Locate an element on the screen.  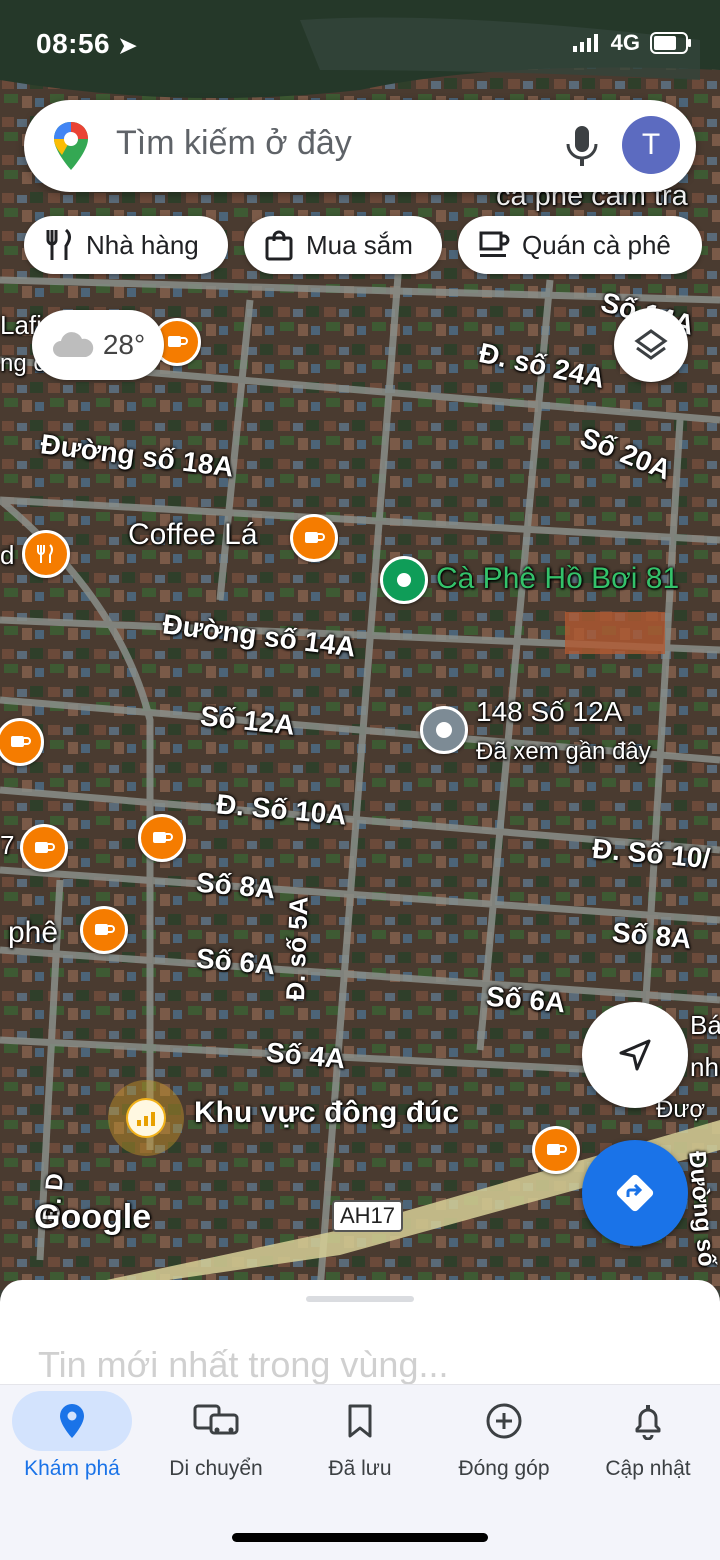
chip-label: Quán cà phê is located at coordinates (596, 244).